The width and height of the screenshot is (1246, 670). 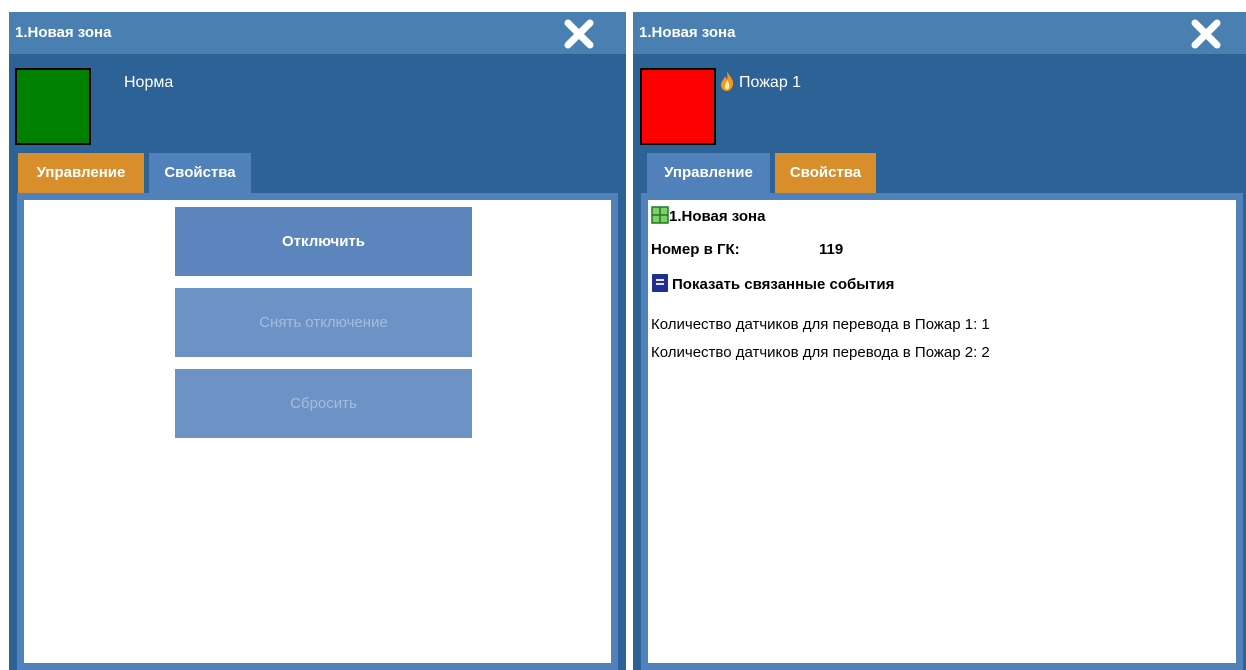 I want to click on show-events-link: Показать связанные события, so click(x=783, y=284).